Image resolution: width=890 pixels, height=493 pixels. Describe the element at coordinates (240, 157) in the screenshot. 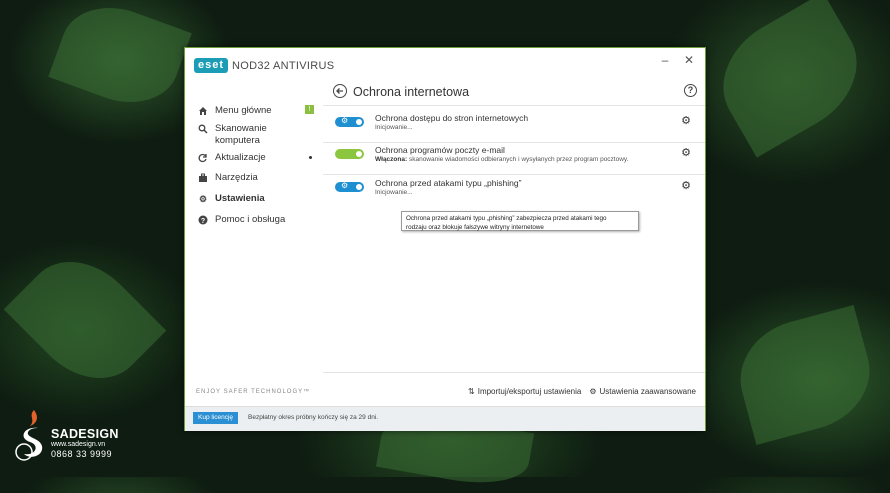

I see `sidebar-item-label: Aktualizacje` at that location.